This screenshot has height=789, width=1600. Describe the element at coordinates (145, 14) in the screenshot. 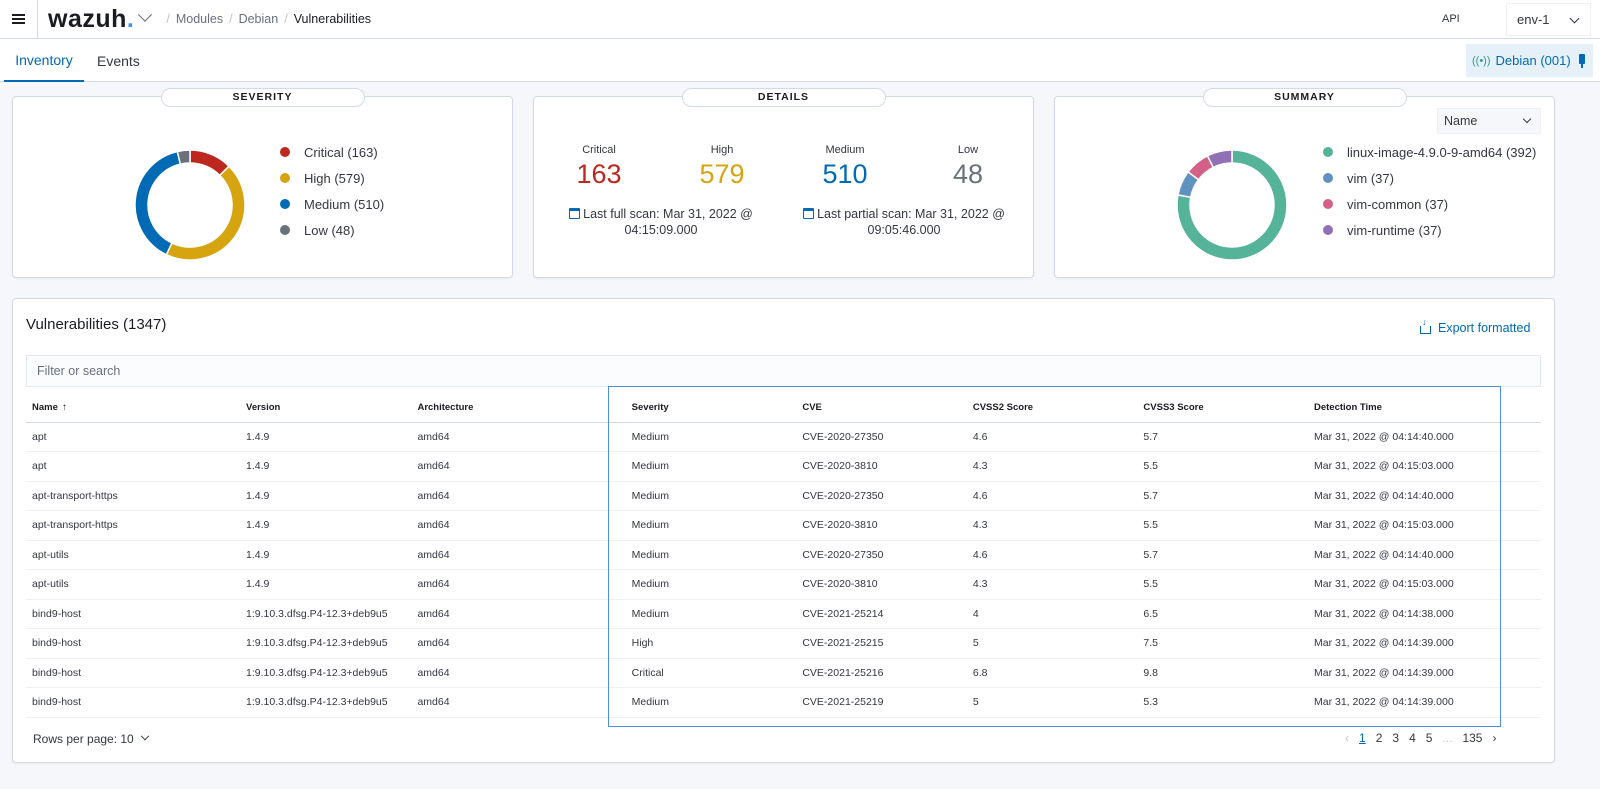

I see `chevron-down-icon` at that location.